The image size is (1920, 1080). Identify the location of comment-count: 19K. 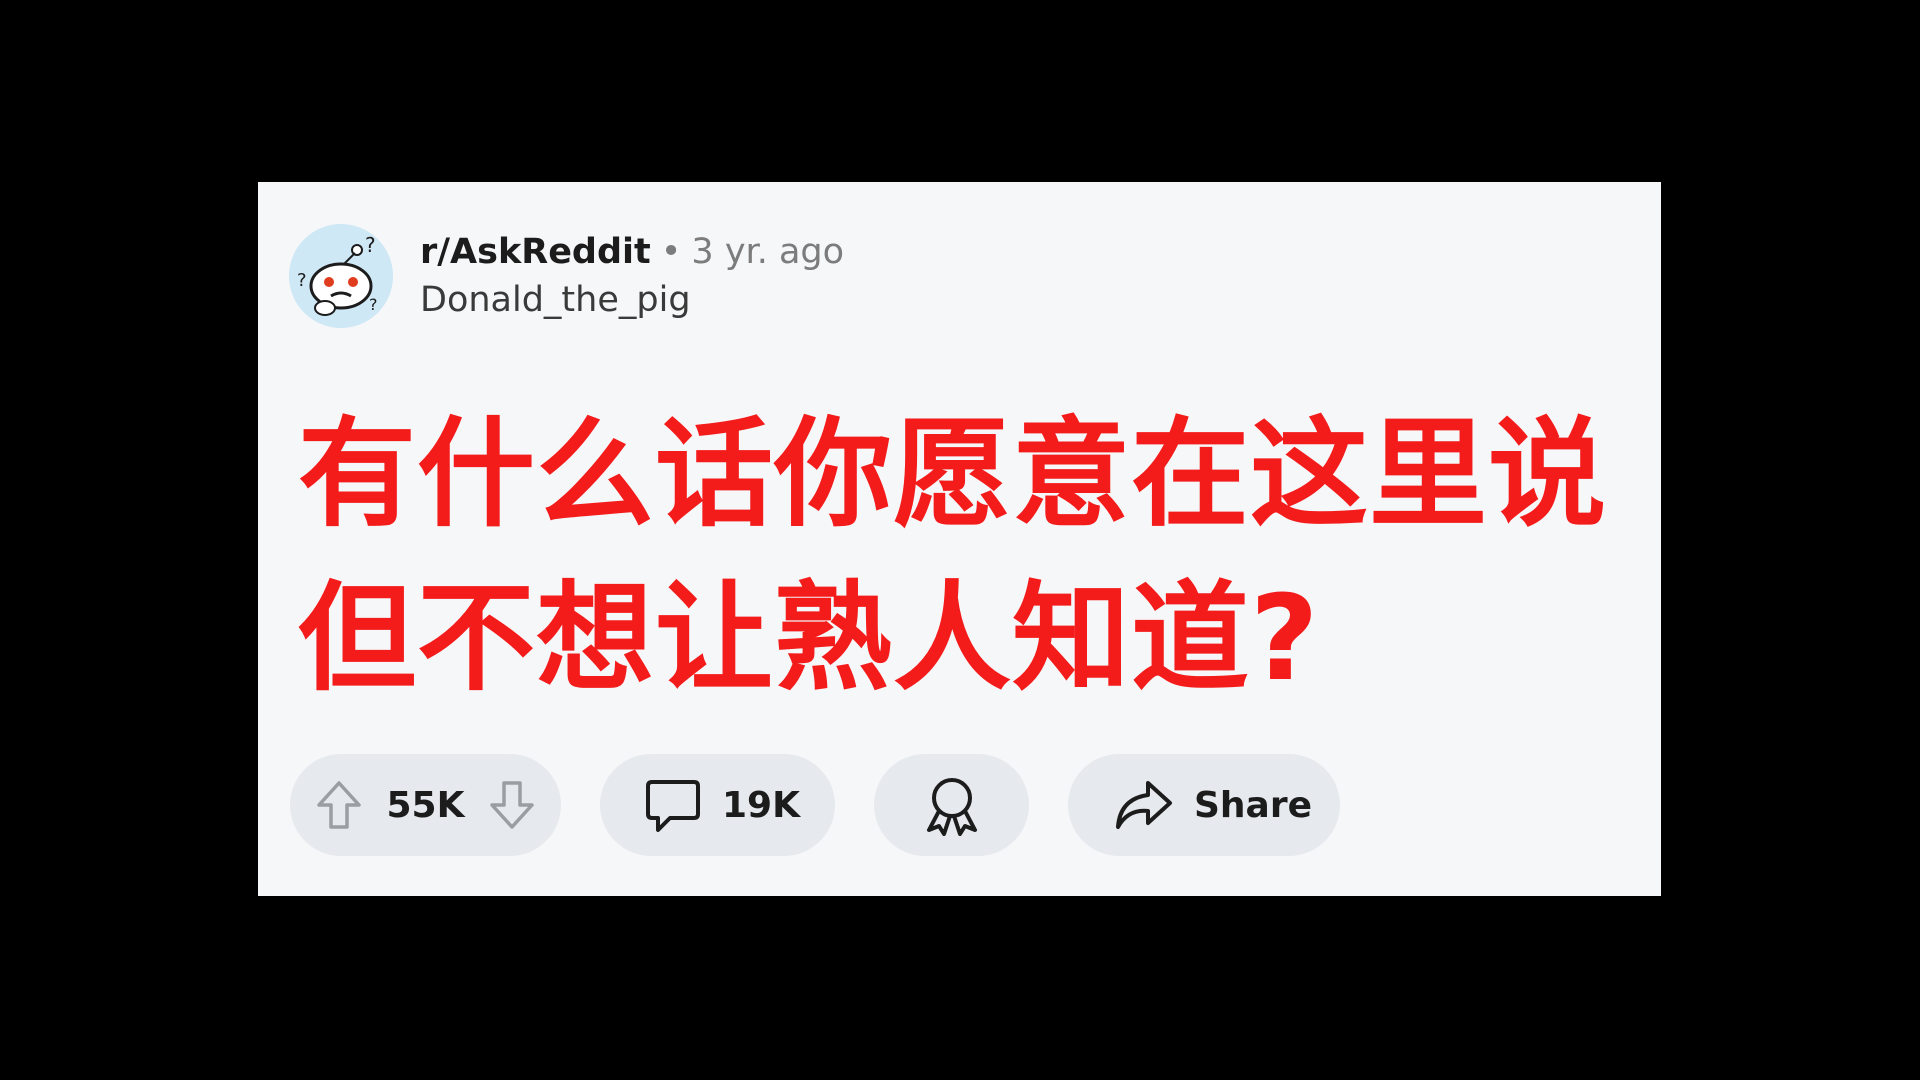
(761, 805).